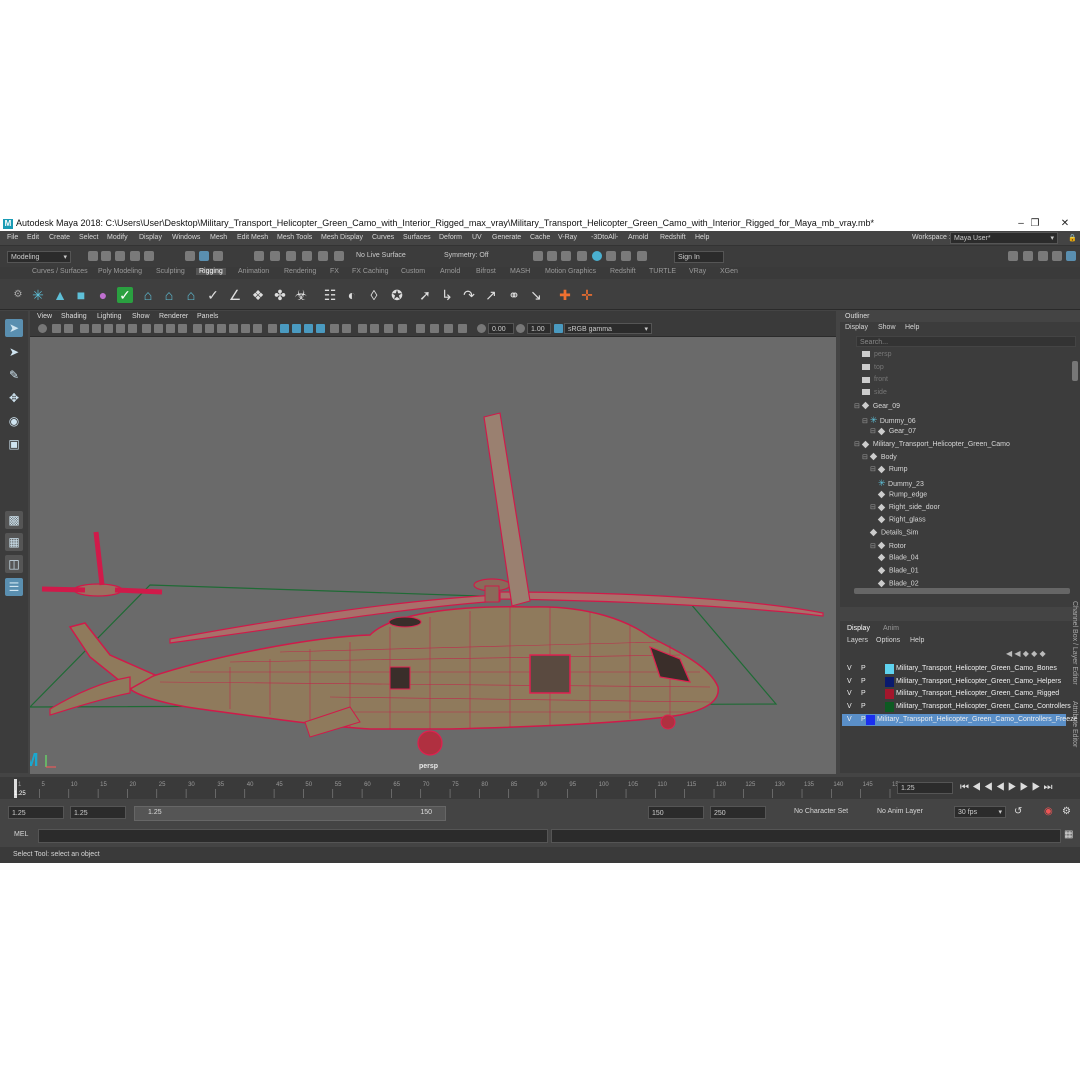 The width and height of the screenshot is (1080, 1080). What do you see at coordinates (1013, 256) in the screenshot?
I see `modeling-toolkit-icon` at bounding box center [1013, 256].